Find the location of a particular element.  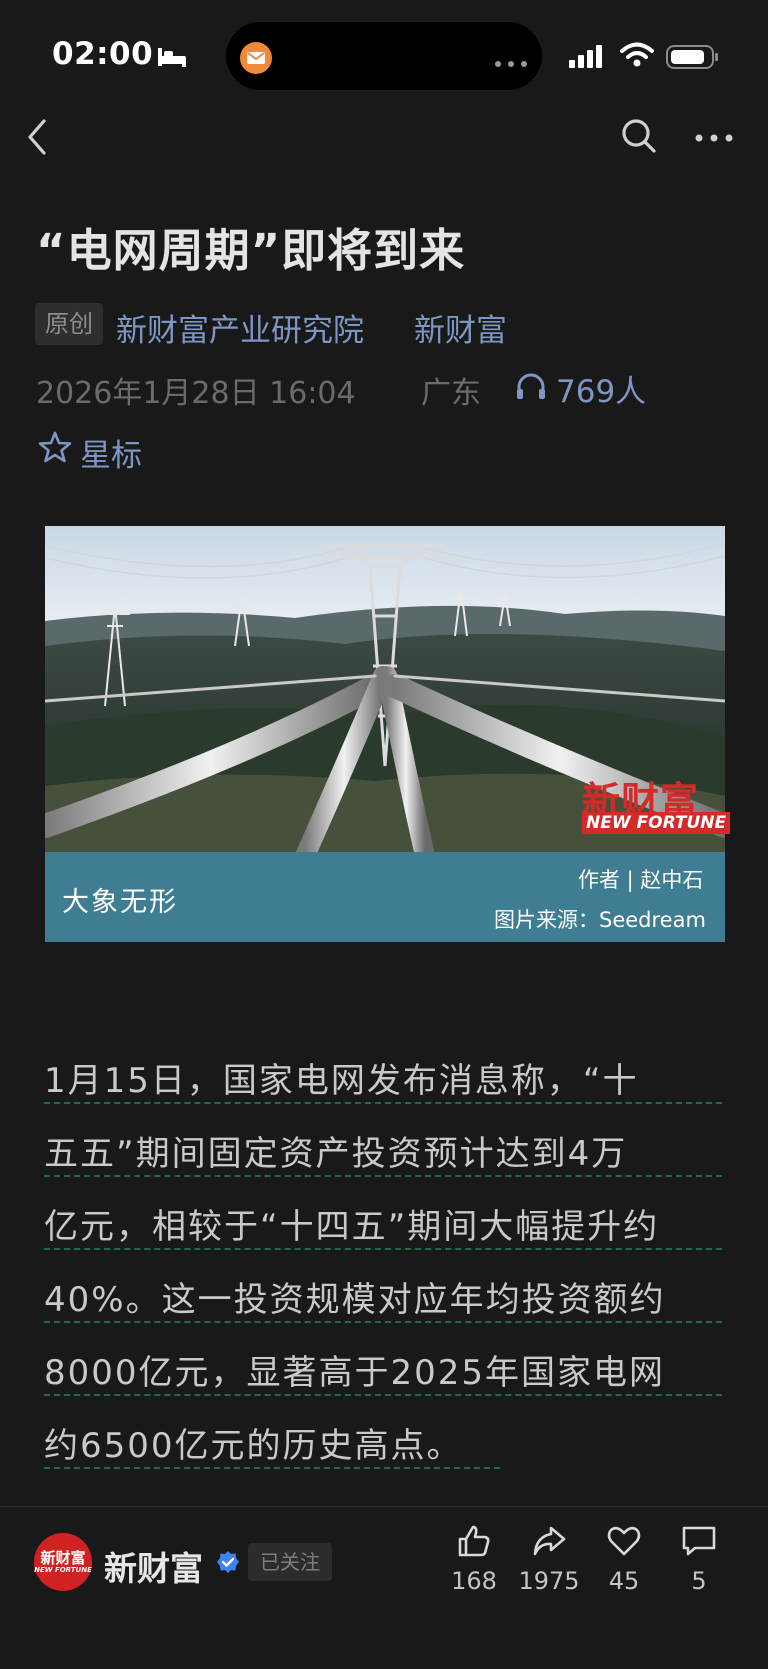

headphones-icon is located at coordinates (531, 389).